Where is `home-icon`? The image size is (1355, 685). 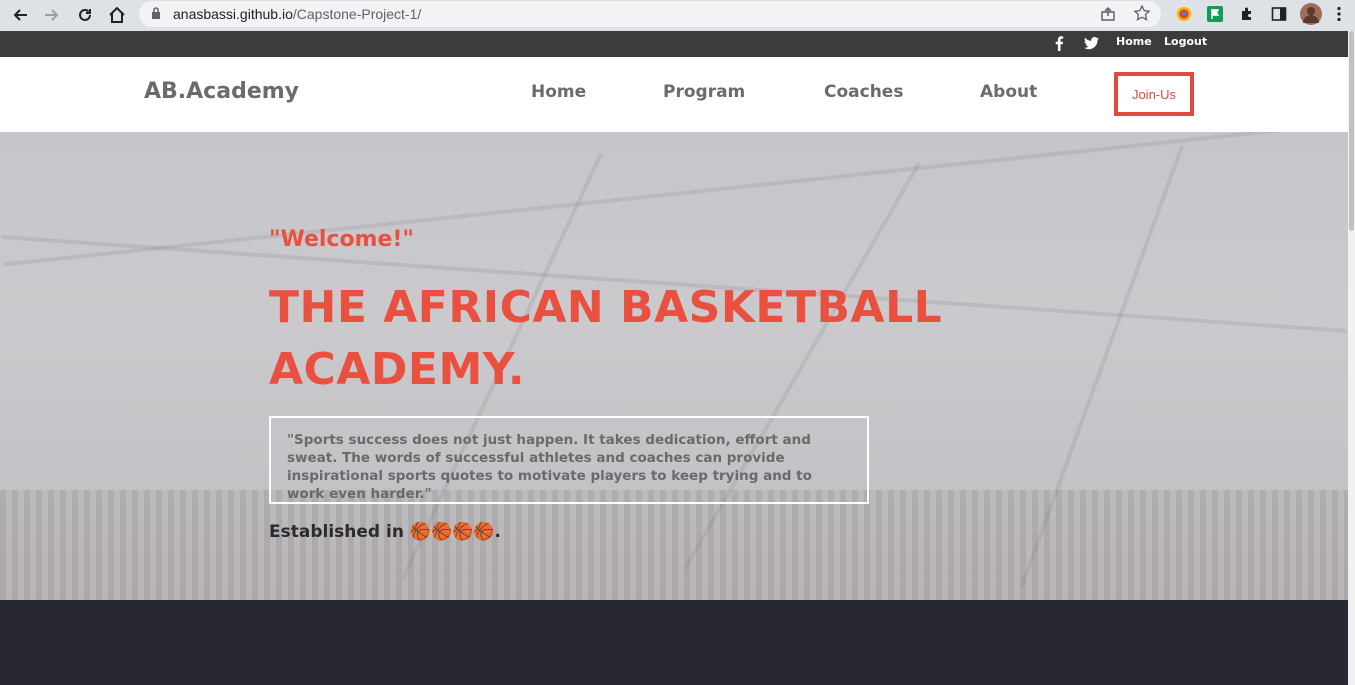 home-icon is located at coordinates (117, 15).